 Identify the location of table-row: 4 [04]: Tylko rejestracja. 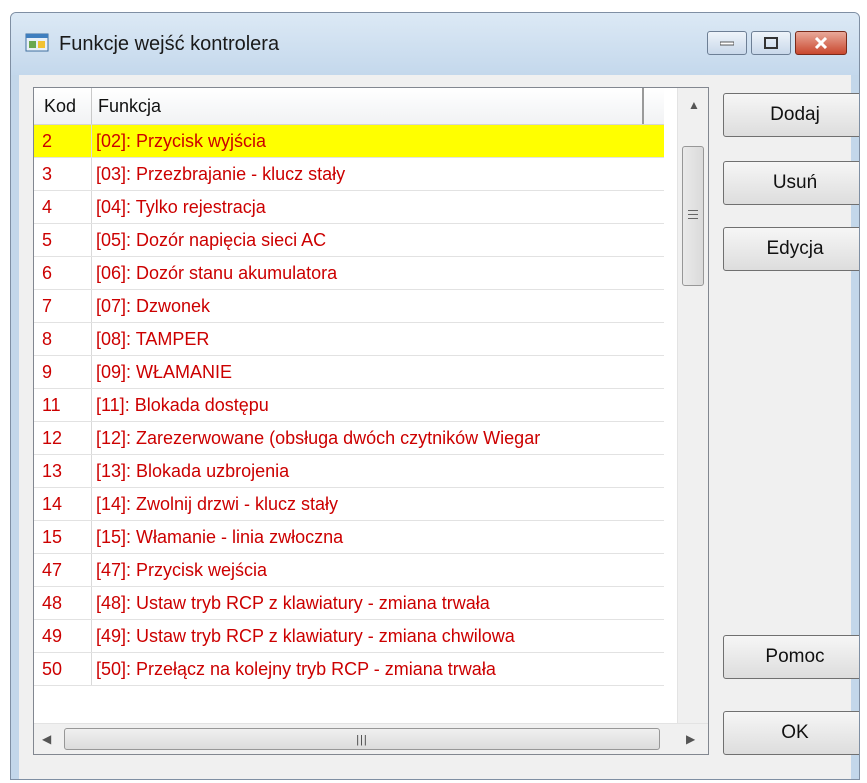
(349, 207).